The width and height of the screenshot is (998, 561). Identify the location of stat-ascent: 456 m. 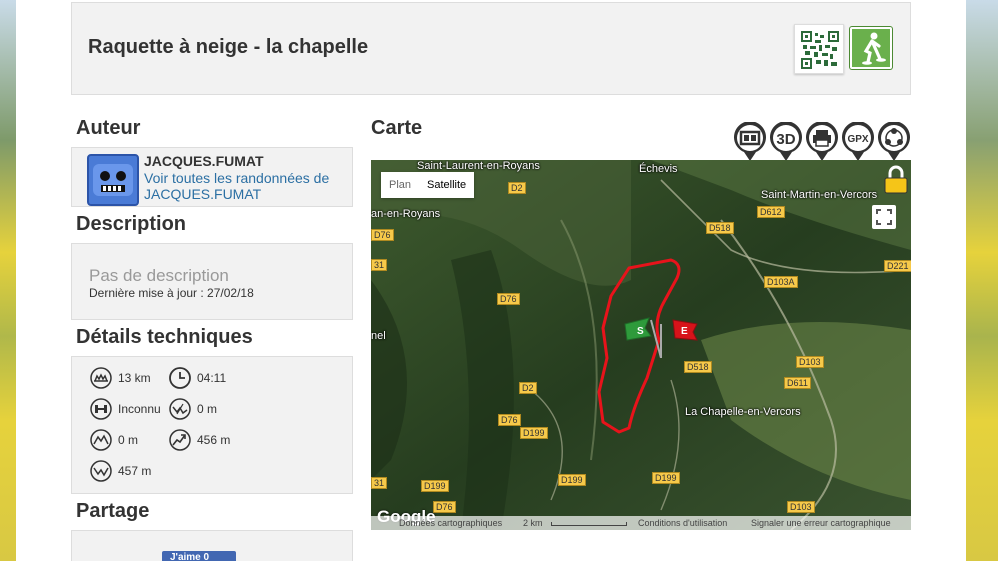
(199, 440).